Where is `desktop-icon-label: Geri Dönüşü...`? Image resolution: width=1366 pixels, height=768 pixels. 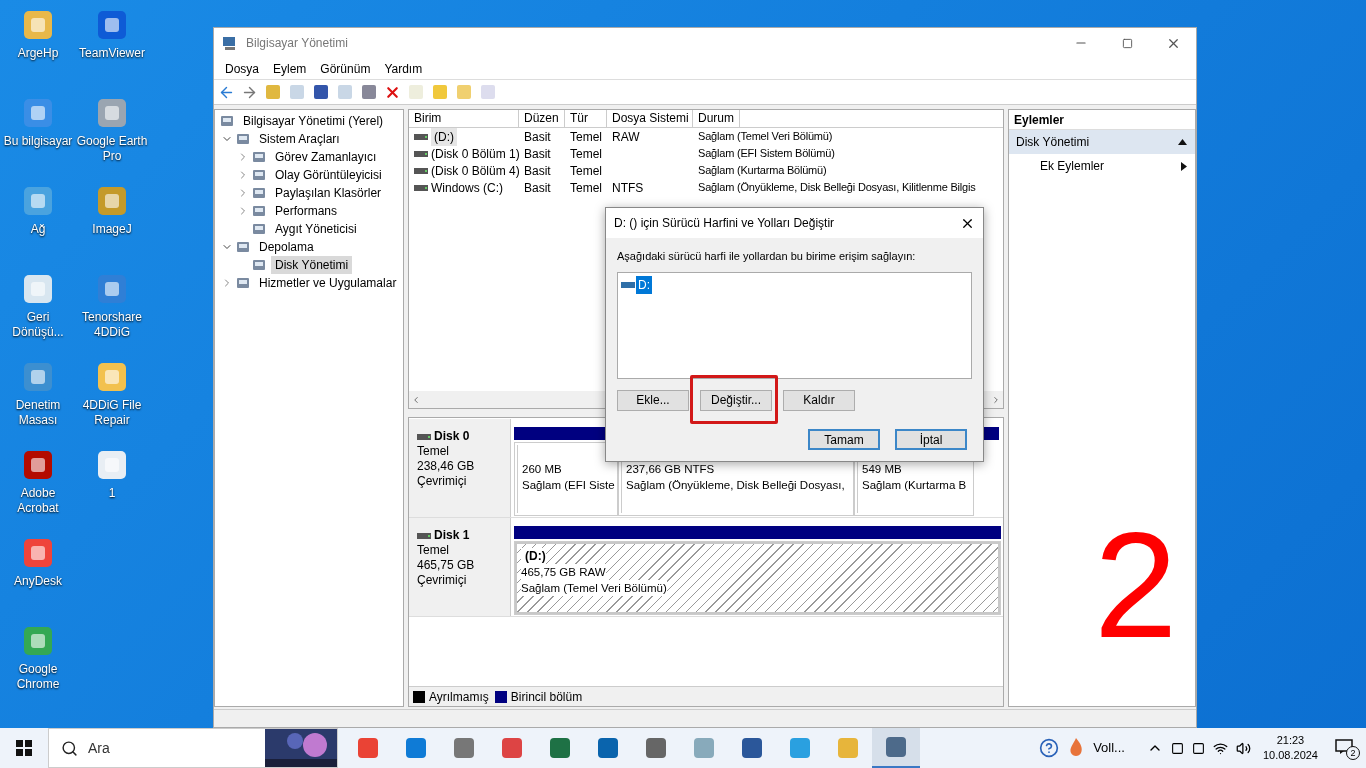 desktop-icon-label: Geri Dönüşü... is located at coordinates (38, 325).